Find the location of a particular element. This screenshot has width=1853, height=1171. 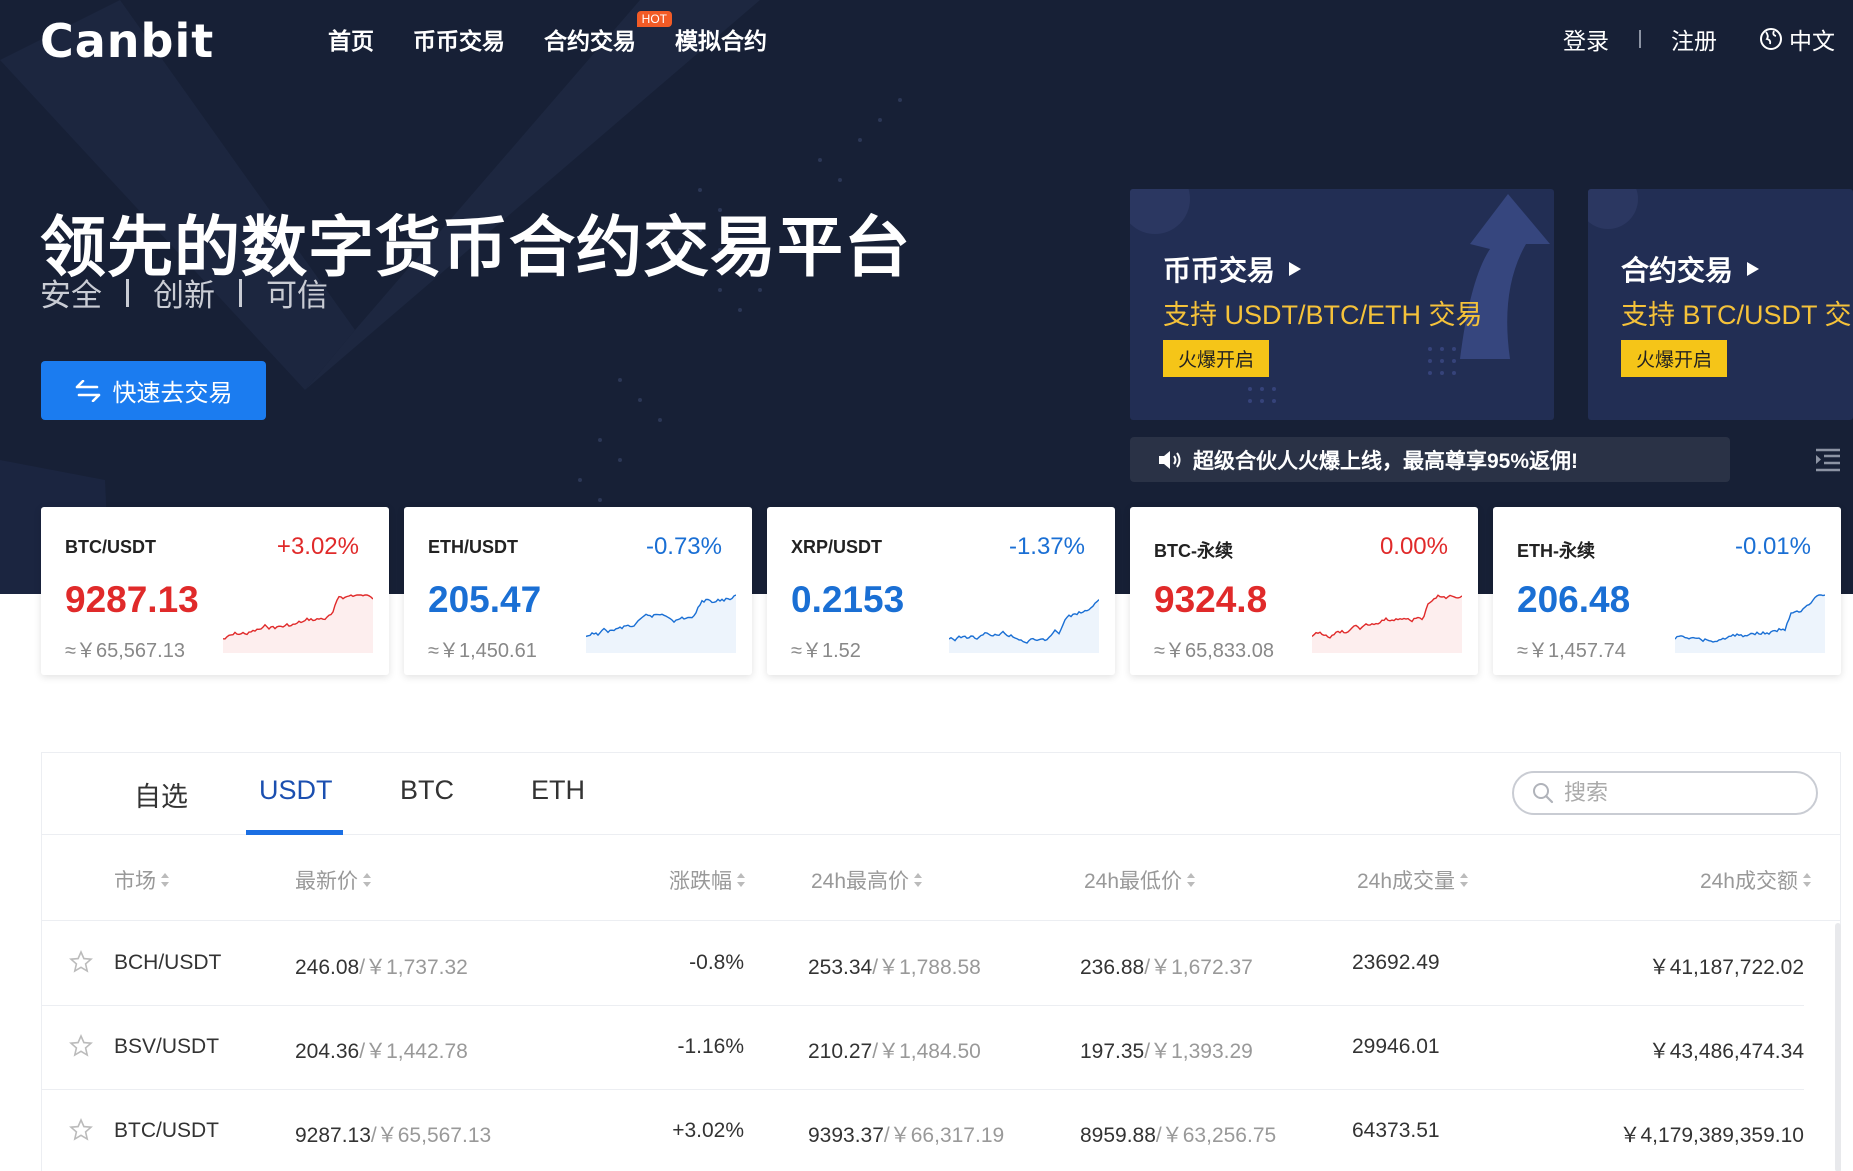

row-high-value: 210.27 is located at coordinates (840, 1051).